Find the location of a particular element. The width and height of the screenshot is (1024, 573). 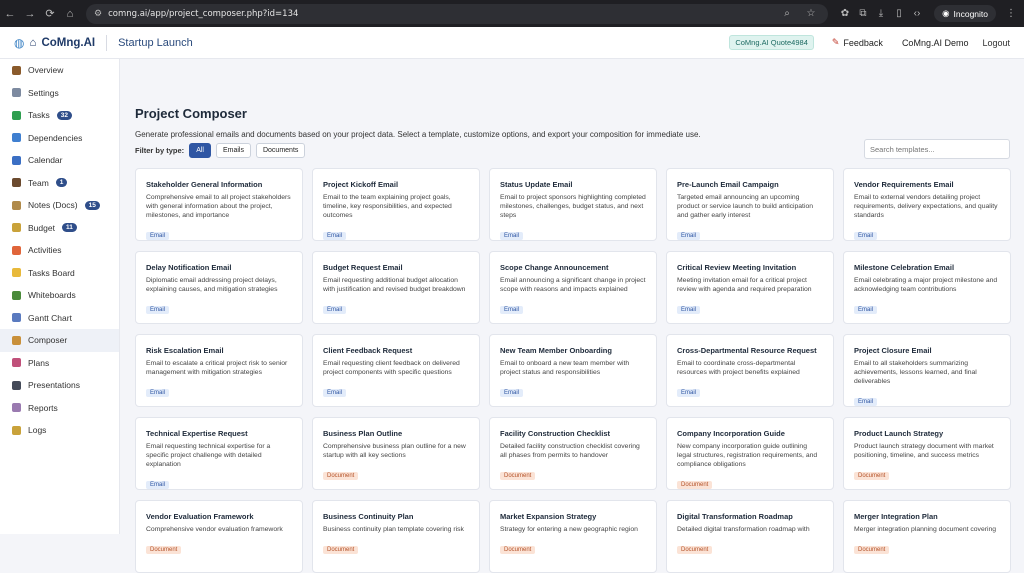

back-icon: ← is located at coordinates (10, 14).